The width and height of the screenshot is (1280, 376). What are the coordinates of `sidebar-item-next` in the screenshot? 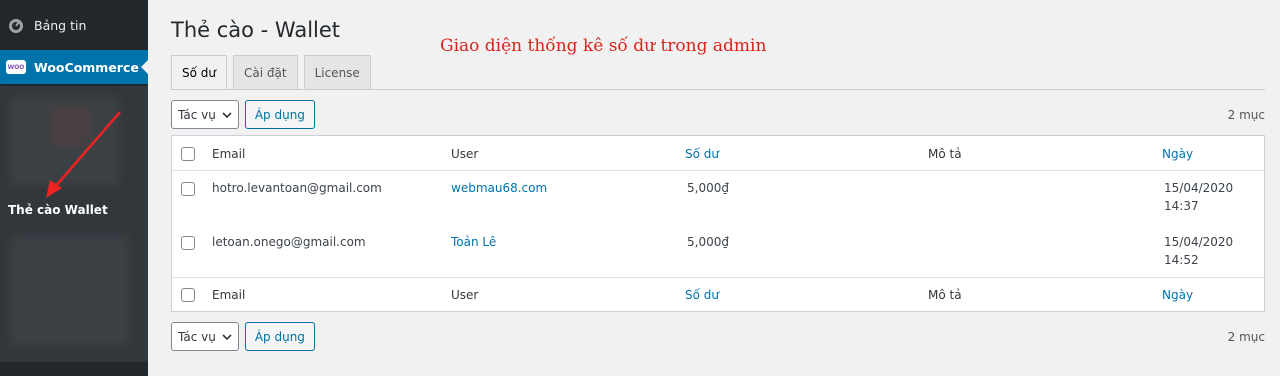 It's located at (74, 369).